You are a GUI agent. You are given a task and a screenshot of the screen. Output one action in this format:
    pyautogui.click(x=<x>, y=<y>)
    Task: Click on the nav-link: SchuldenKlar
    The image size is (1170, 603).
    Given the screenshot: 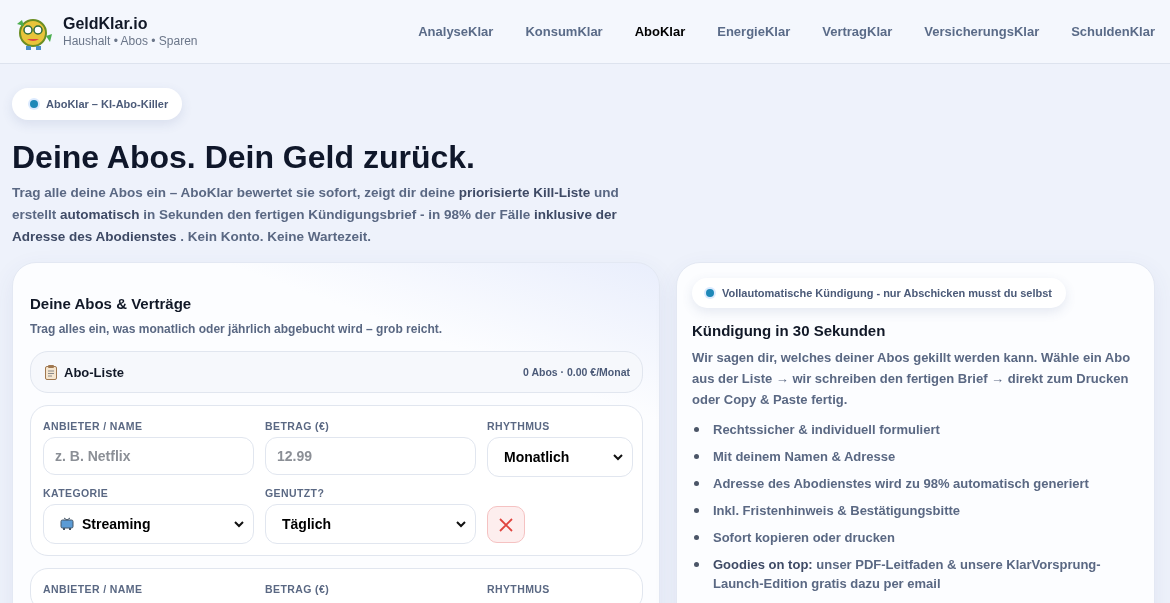 What is the action you would take?
    pyautogui.click(x=1105, y=31)
    